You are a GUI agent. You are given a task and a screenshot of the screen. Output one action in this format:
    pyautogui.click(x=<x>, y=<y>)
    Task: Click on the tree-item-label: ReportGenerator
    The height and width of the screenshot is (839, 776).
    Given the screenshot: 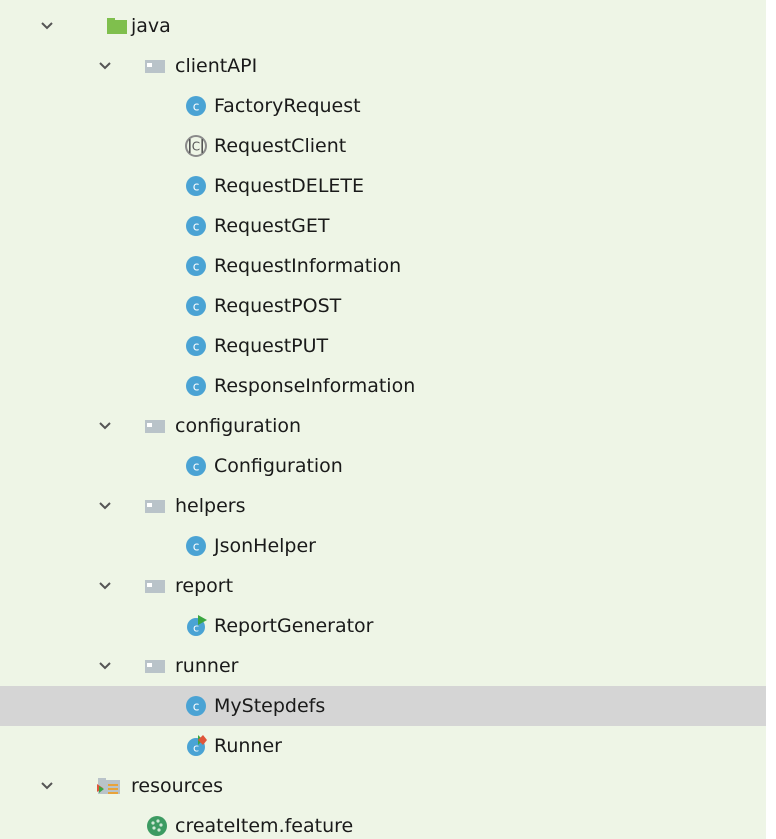 What is the action you would take?
    pyautogui.click(x=294, y=626)
    